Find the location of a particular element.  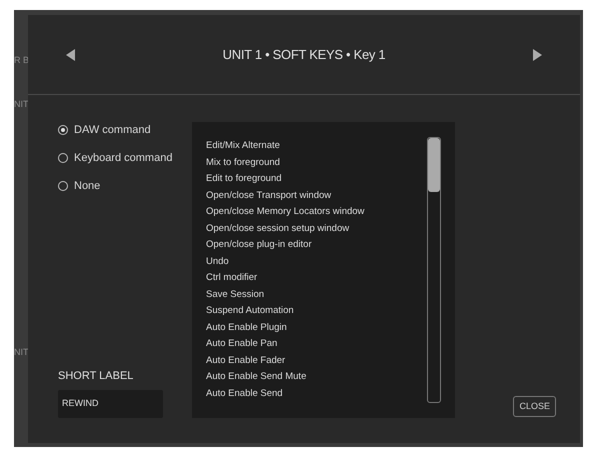

command-item: Open/close session setup window is located at coordinates (278, 228).